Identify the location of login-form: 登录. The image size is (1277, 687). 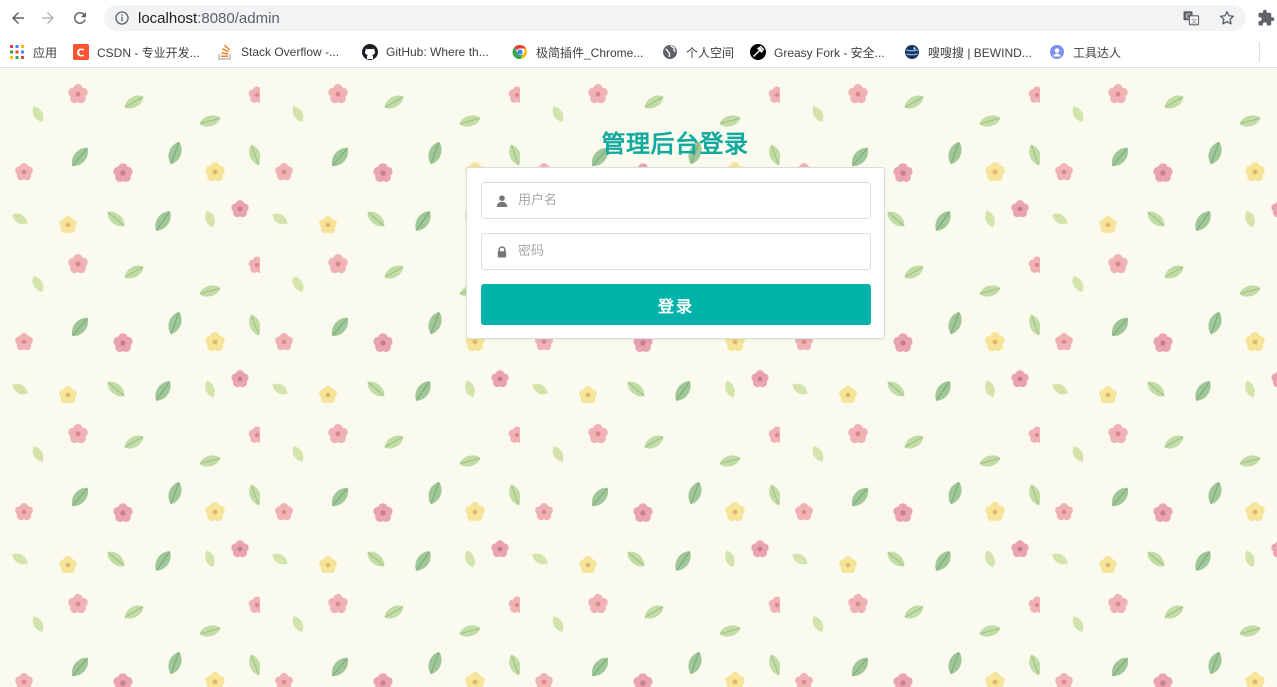
(675, 253).